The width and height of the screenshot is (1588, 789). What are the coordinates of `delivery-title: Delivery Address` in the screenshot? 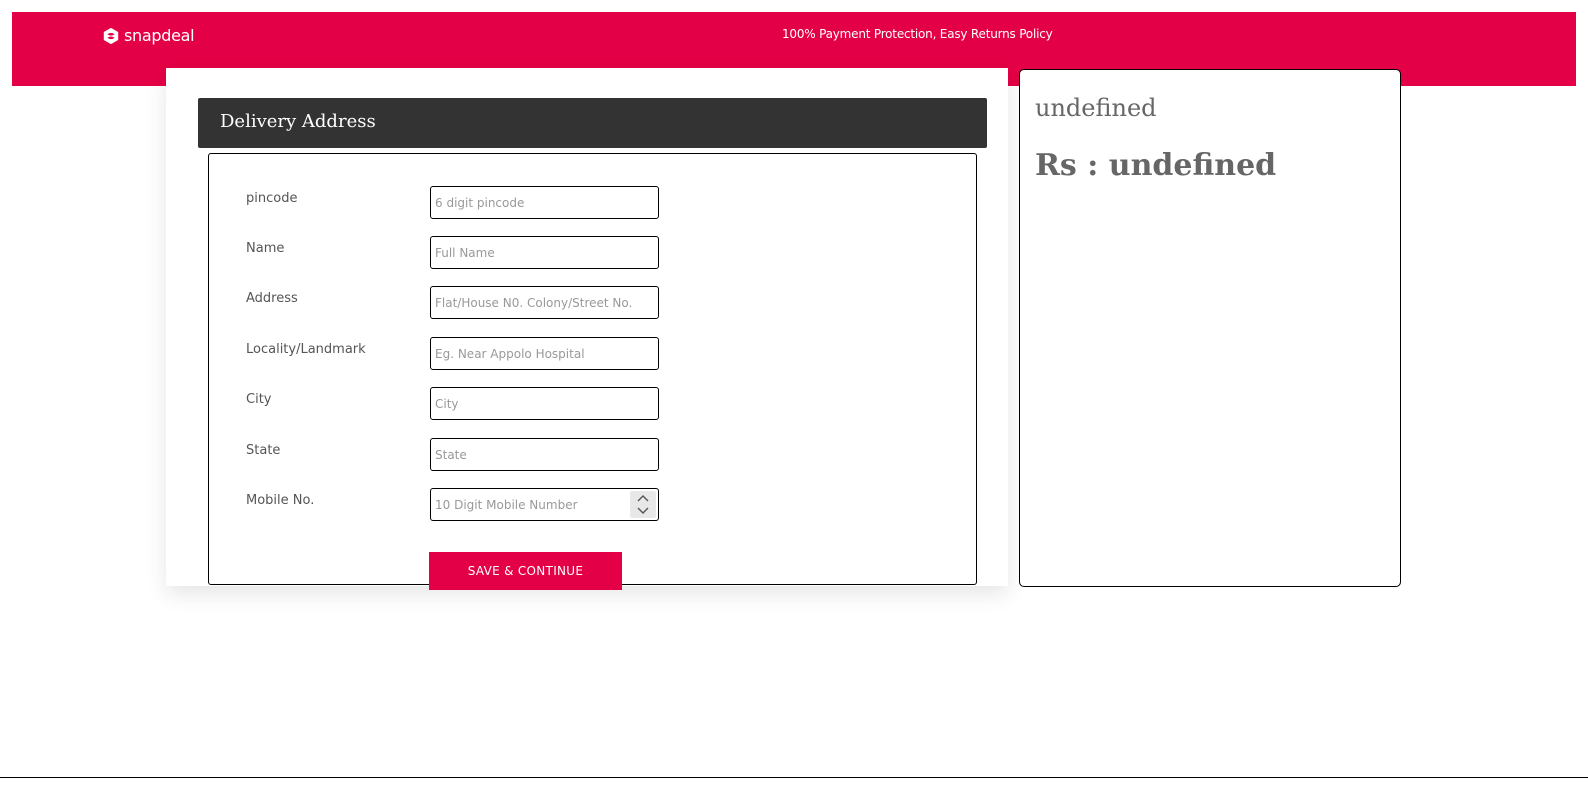 It's located at (298, 121).